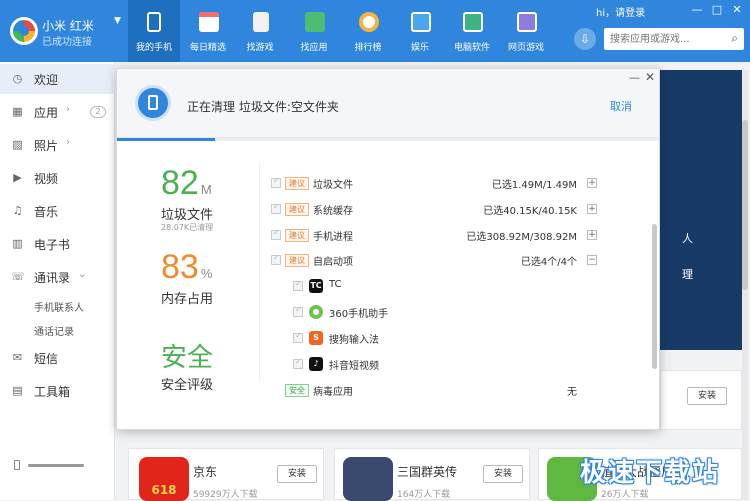  I want to click on tab-daily-picks: 每日精选, so click(208, 31).